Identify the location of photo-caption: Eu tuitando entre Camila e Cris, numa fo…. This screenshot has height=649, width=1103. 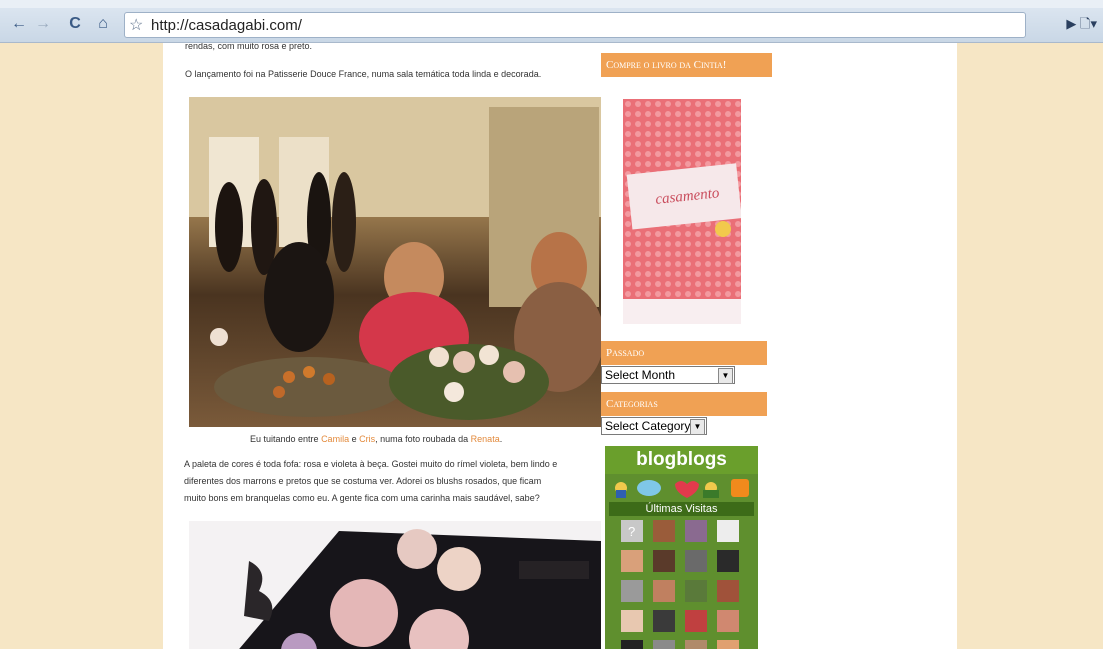
(376, 439).